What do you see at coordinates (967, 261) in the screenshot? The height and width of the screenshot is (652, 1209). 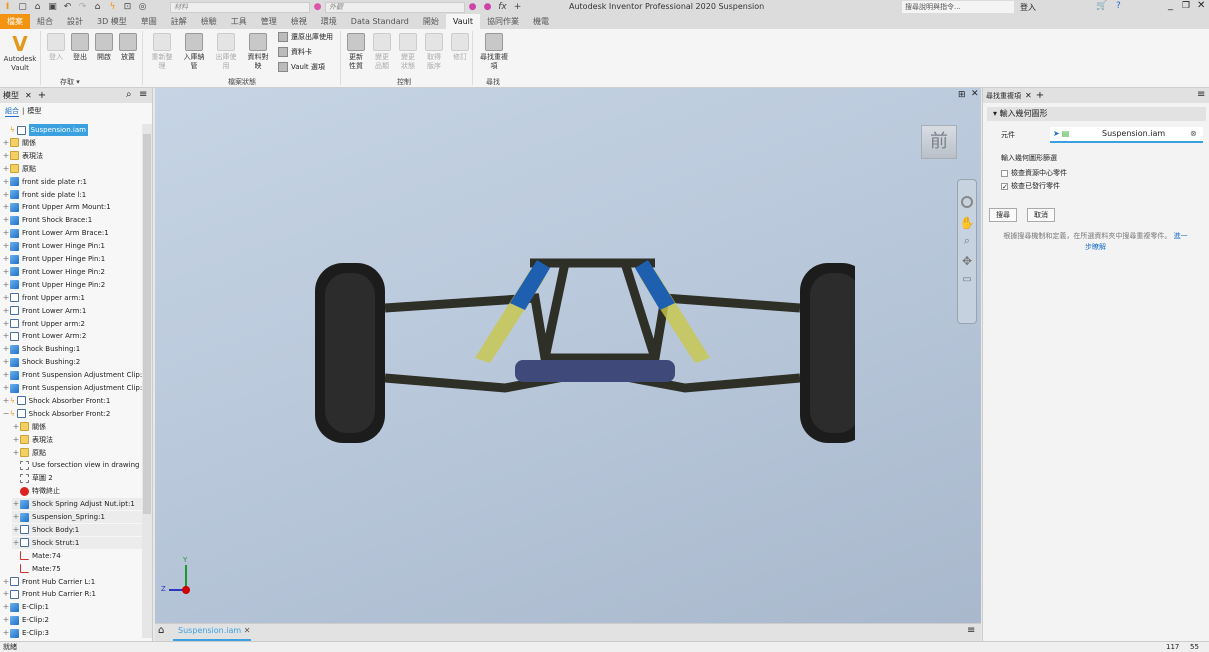 I see `orbit-icon: ✥` at bounding box center [967, 261].